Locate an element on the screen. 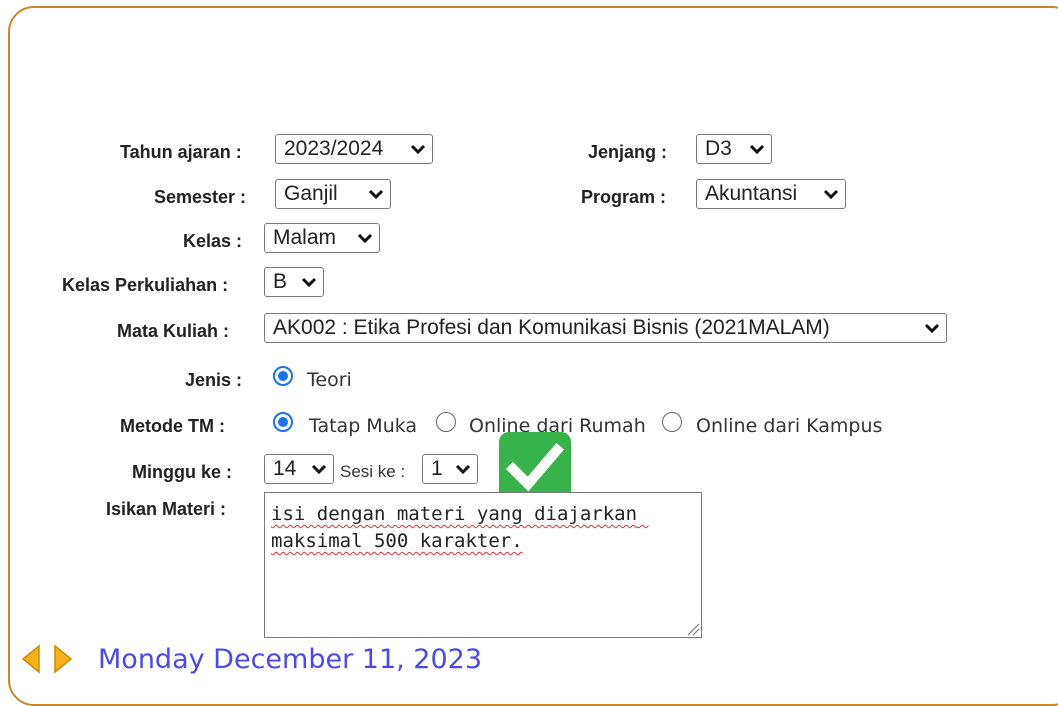 This screenshot has height=706, width=1058. kelas-select: Malam is located at coordinates (322, 238).